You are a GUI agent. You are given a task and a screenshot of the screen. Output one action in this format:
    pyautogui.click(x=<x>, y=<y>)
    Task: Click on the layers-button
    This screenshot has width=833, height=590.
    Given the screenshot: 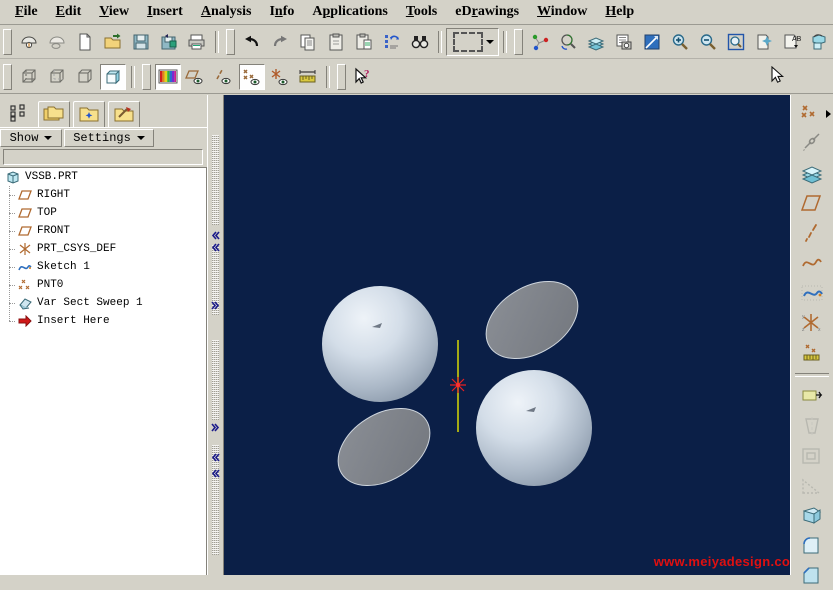 What is the action you would take?
    pyautogui.click(x=596, y=42)
    